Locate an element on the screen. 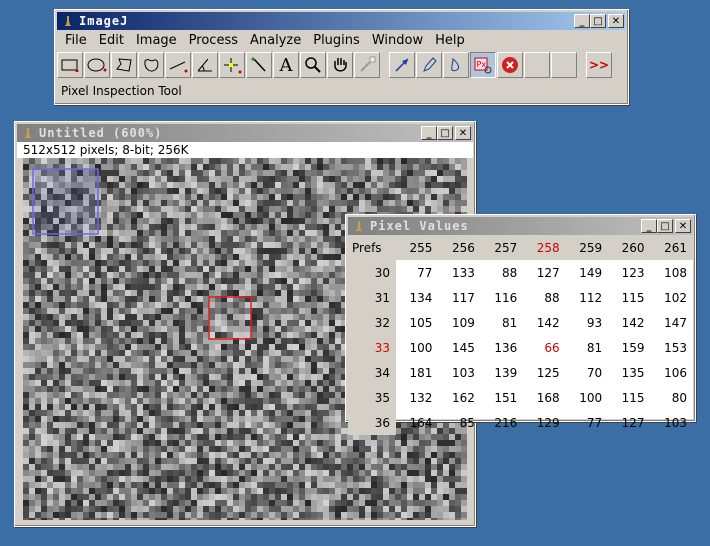 This screenshot has height=546, width=710. row-header: 31 is located at coordinates (372, 297).